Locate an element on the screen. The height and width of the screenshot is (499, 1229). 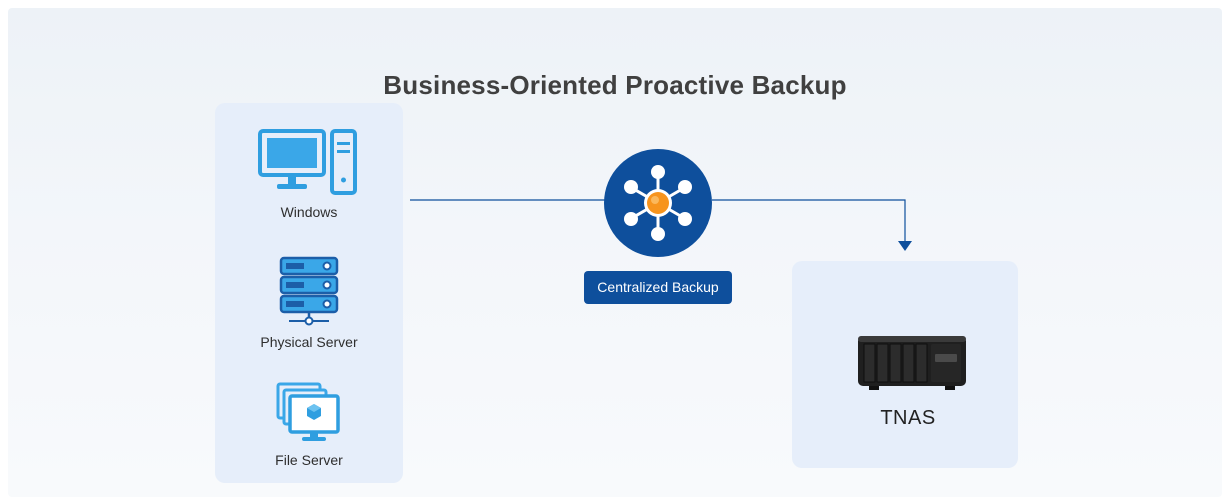
nas-device is located at coordinates (912, 364).